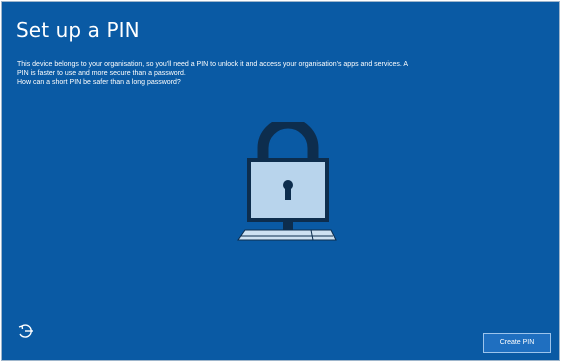 This screenshot has height=362, width=561. I want to click on padlock-laptop-icon, so click(287, 181).